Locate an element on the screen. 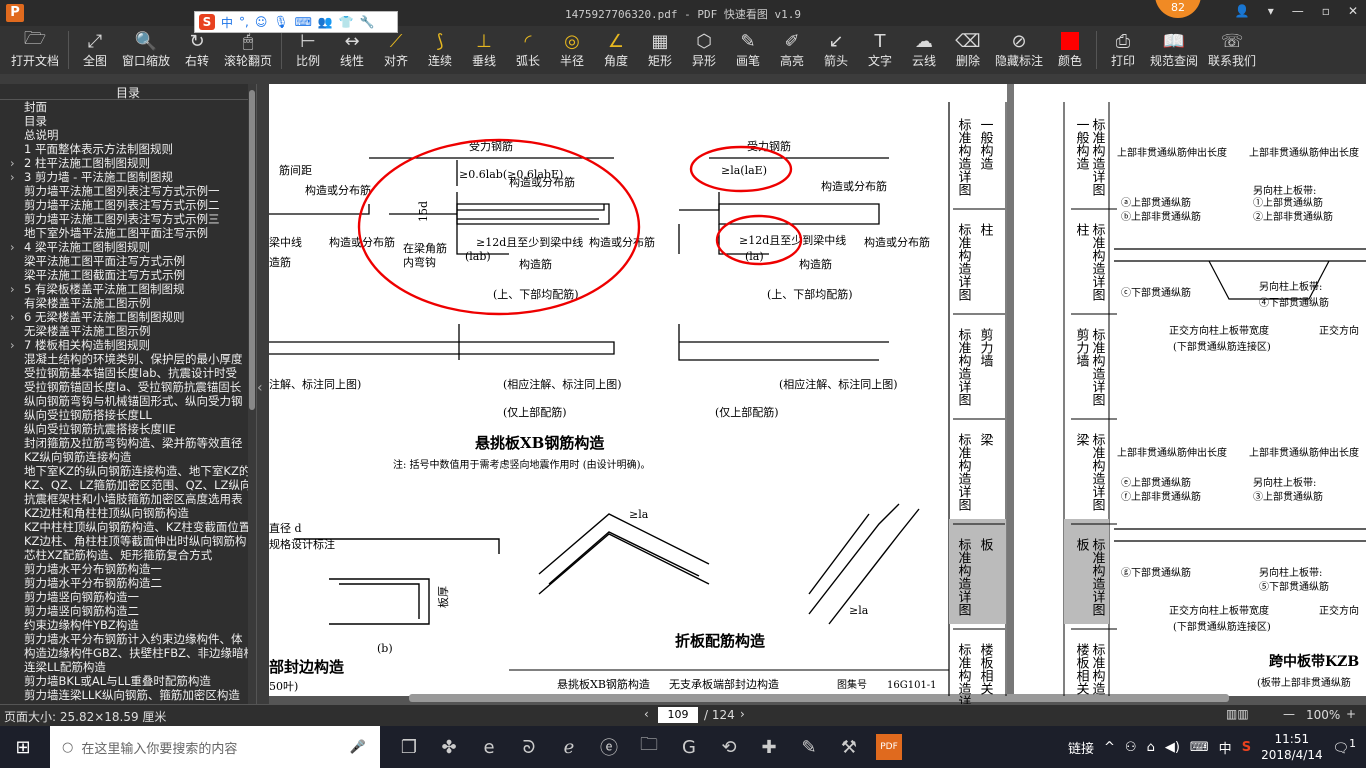 The image size is (1366, 768). toolbar-pen-button: ✎ 画笔 is located at coordinates (748, 50).